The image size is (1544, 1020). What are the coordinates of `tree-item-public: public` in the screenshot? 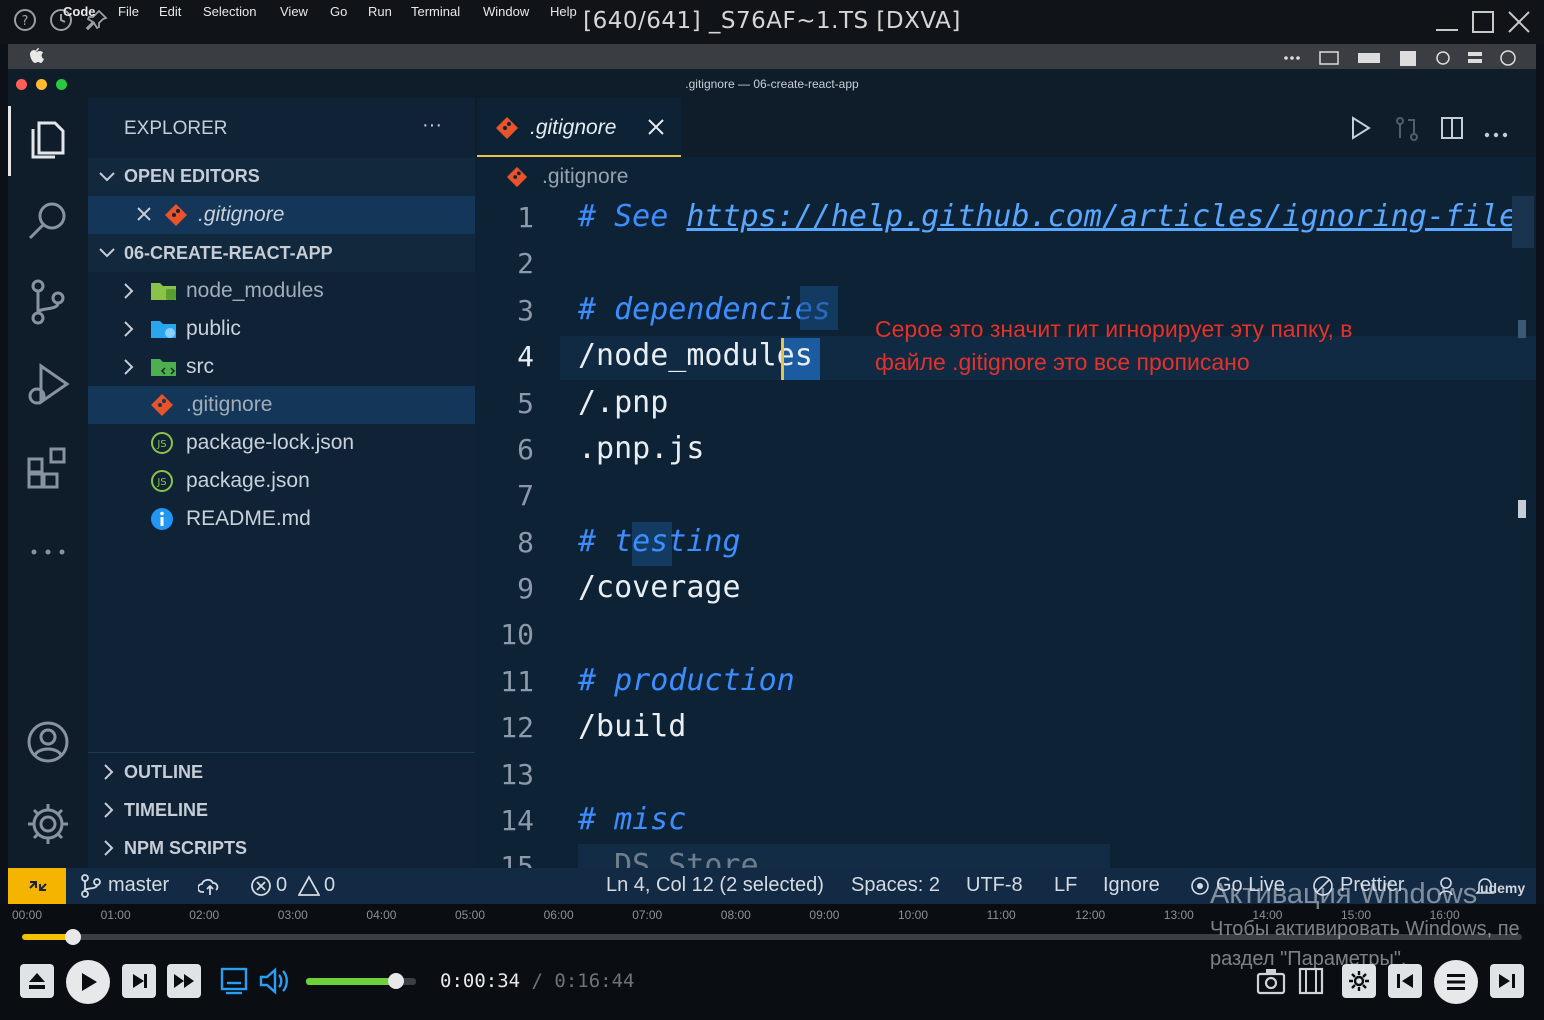 It's located at (213, 329).